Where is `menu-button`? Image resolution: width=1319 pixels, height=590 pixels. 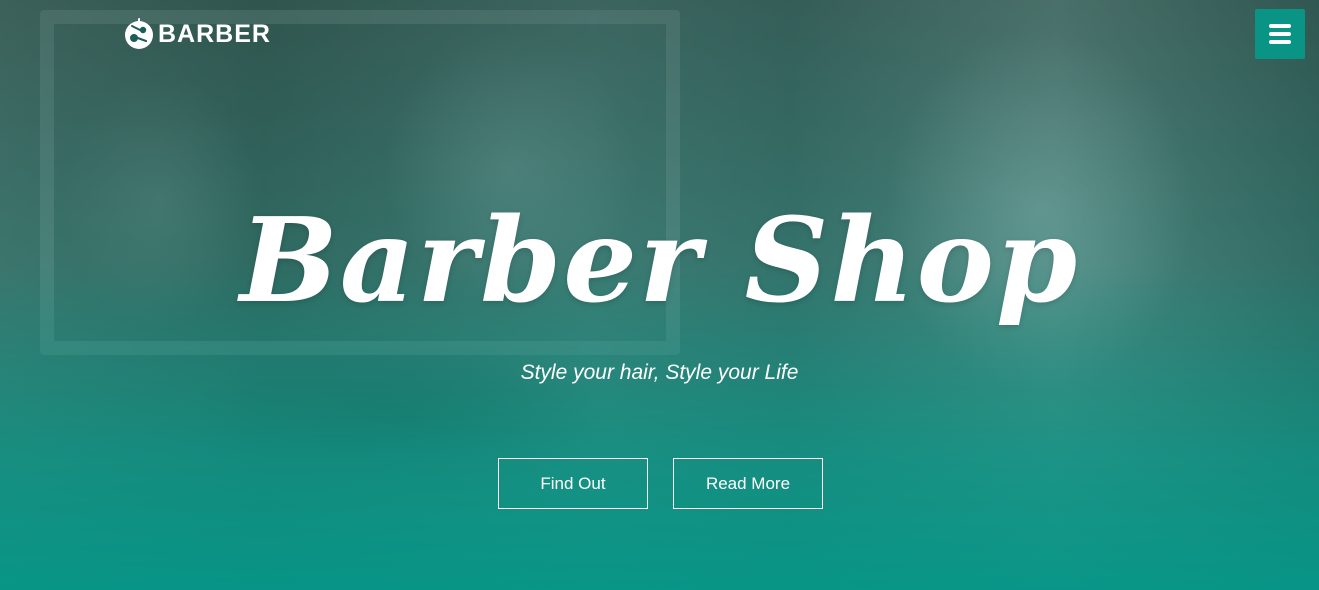
menu-button is located at coordinates (1280, 34).